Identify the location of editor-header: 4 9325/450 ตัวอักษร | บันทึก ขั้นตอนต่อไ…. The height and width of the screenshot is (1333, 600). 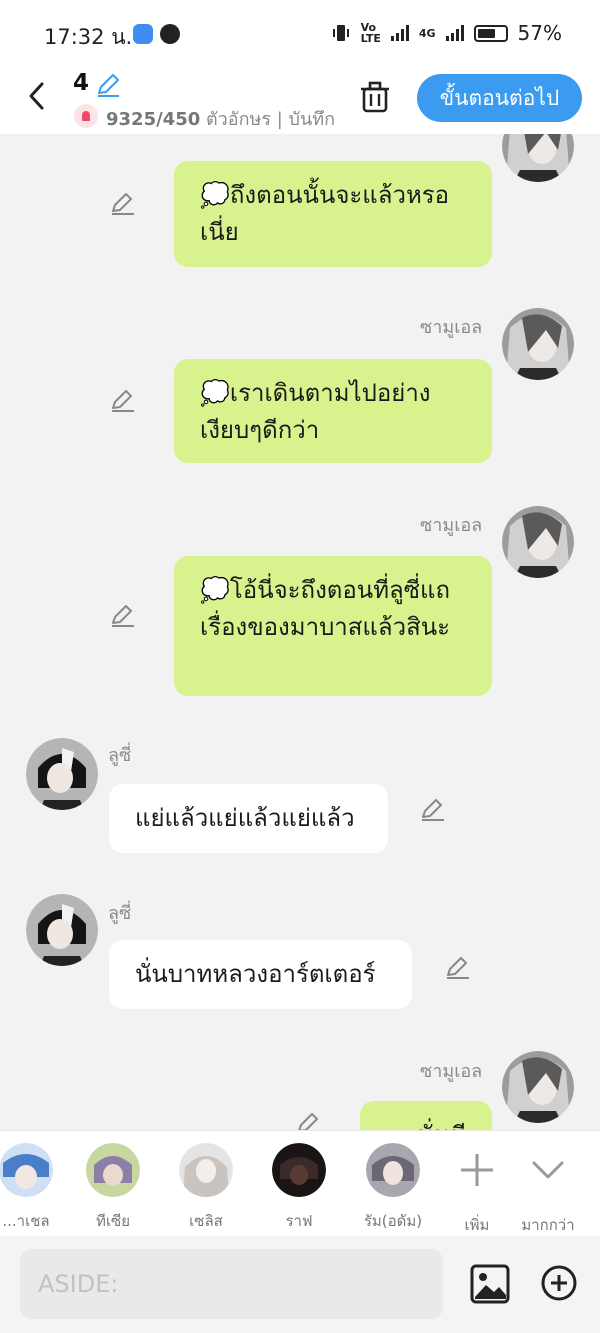
(300, 100).